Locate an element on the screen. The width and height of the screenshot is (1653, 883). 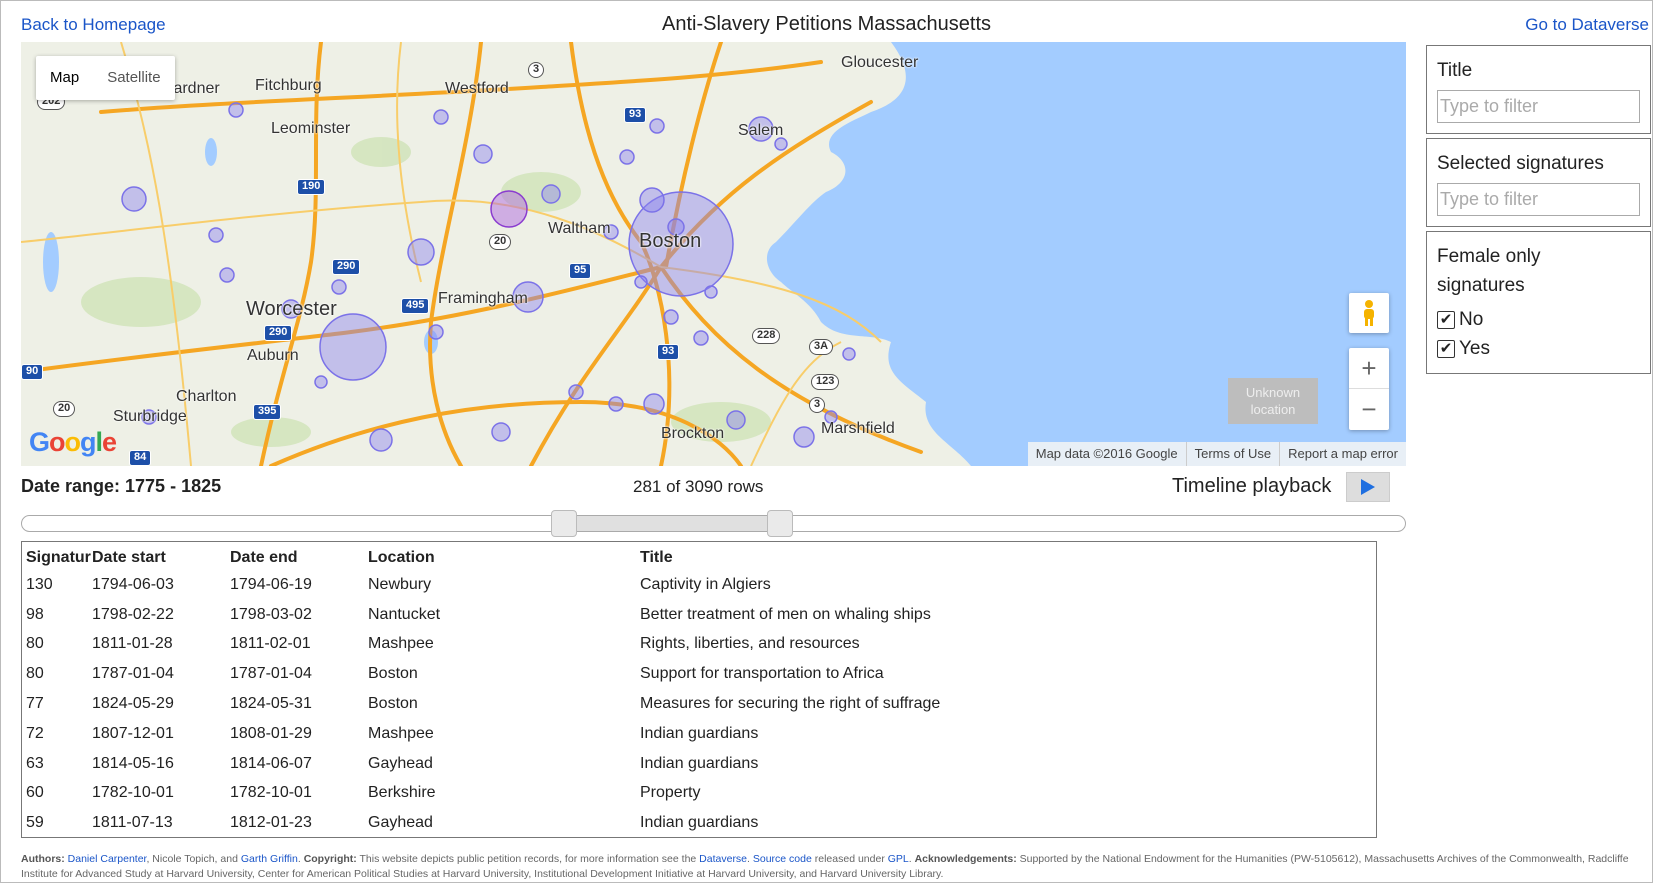
route-shield-93: 93 is located at coordinates (635, 115).